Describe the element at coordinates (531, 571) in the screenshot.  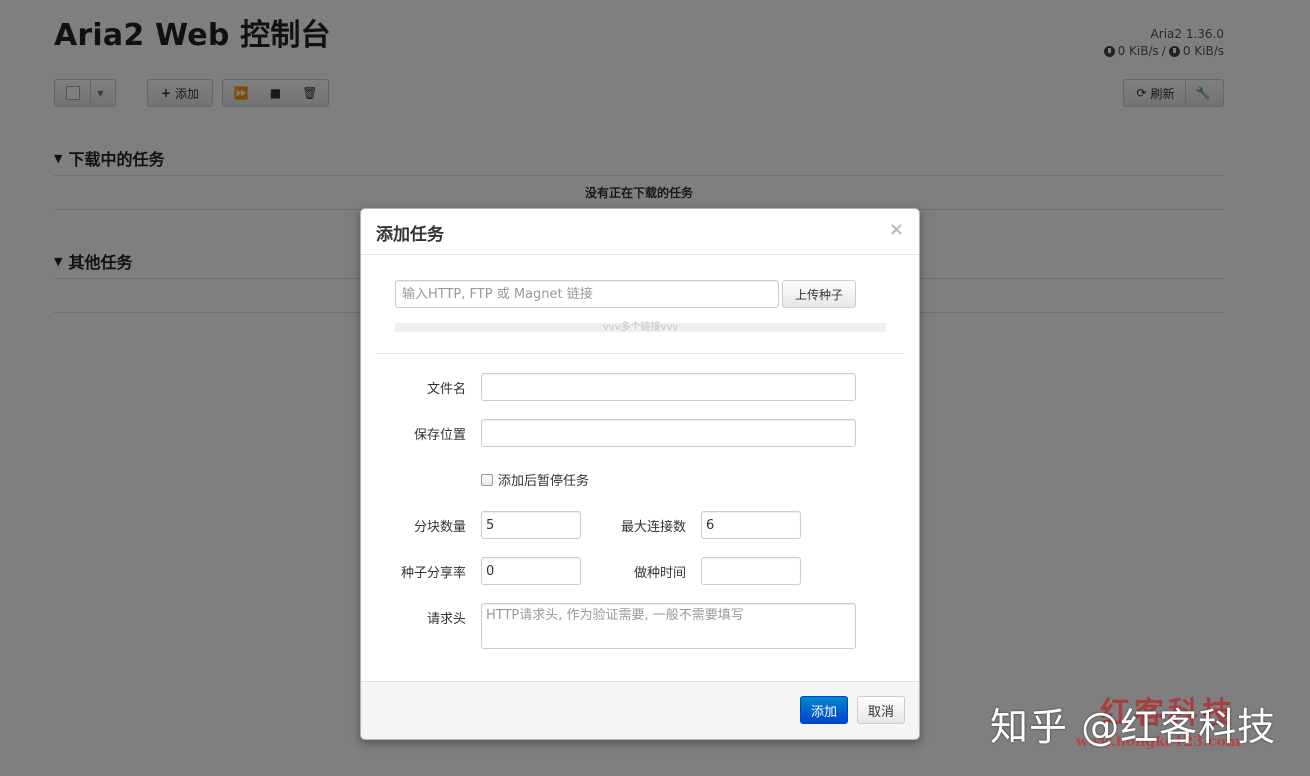
I see `seed-ratio-field` at that location.